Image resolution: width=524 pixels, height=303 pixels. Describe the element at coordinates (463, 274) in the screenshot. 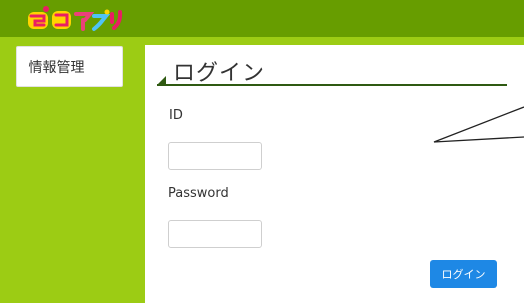

I see `login-button: ログイン` at that location.